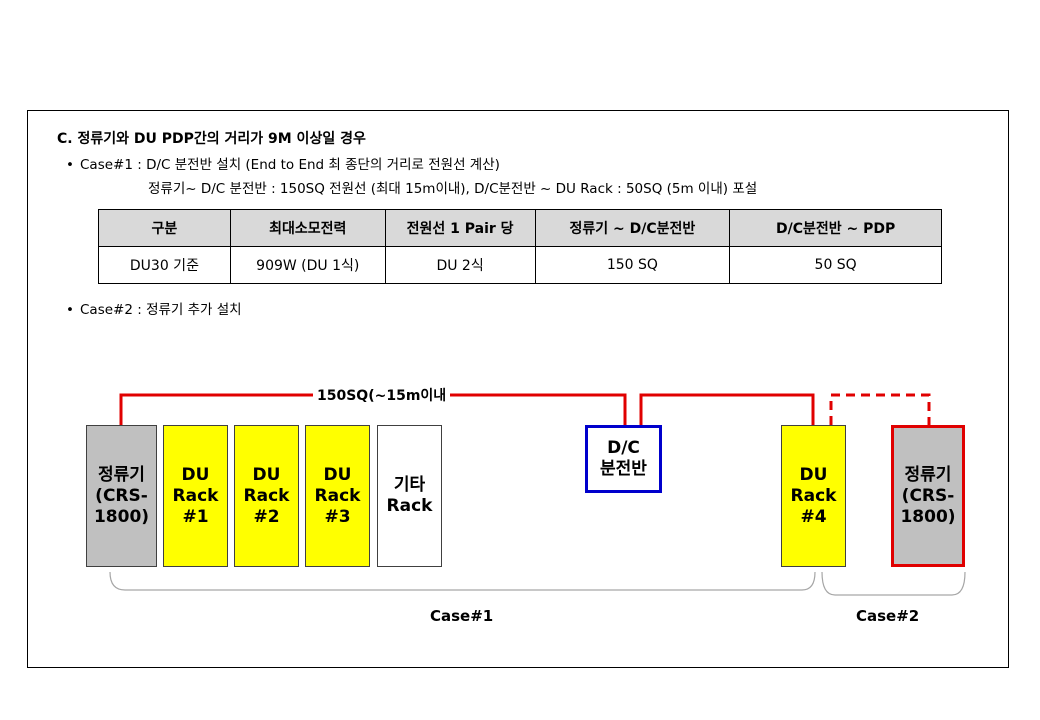 The image size is (1040, 720). Describe the element at coordinates (382, 395) in the screenshot. I see `wire-spec-label: 150SQ(~15m이내` at that location.